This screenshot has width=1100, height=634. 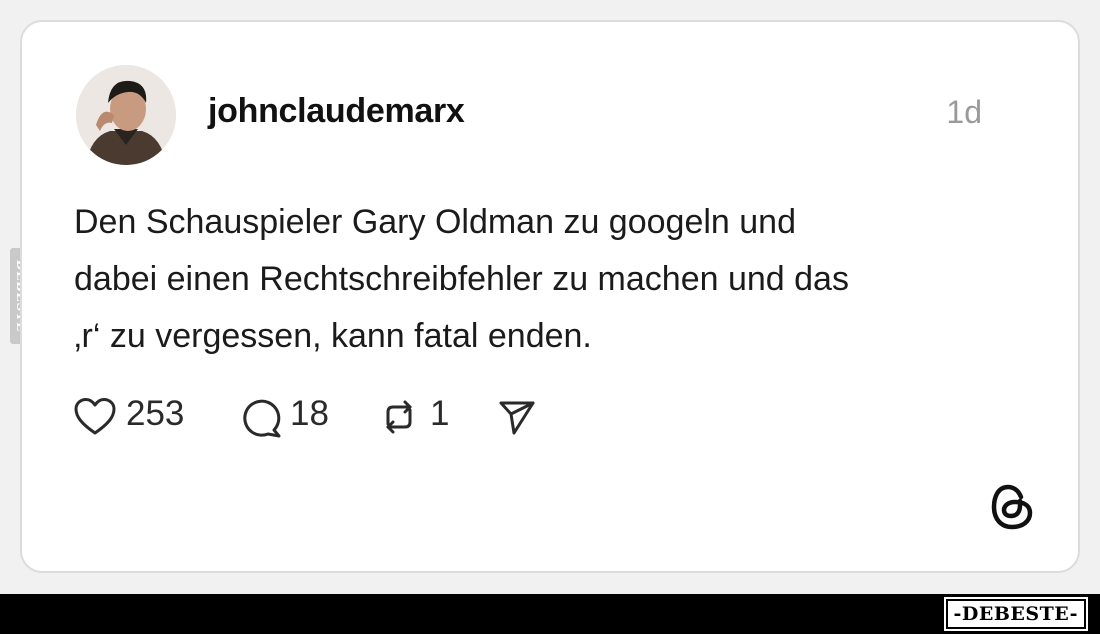 I want to click on reply-count: 18, so click(x=309, y=413).